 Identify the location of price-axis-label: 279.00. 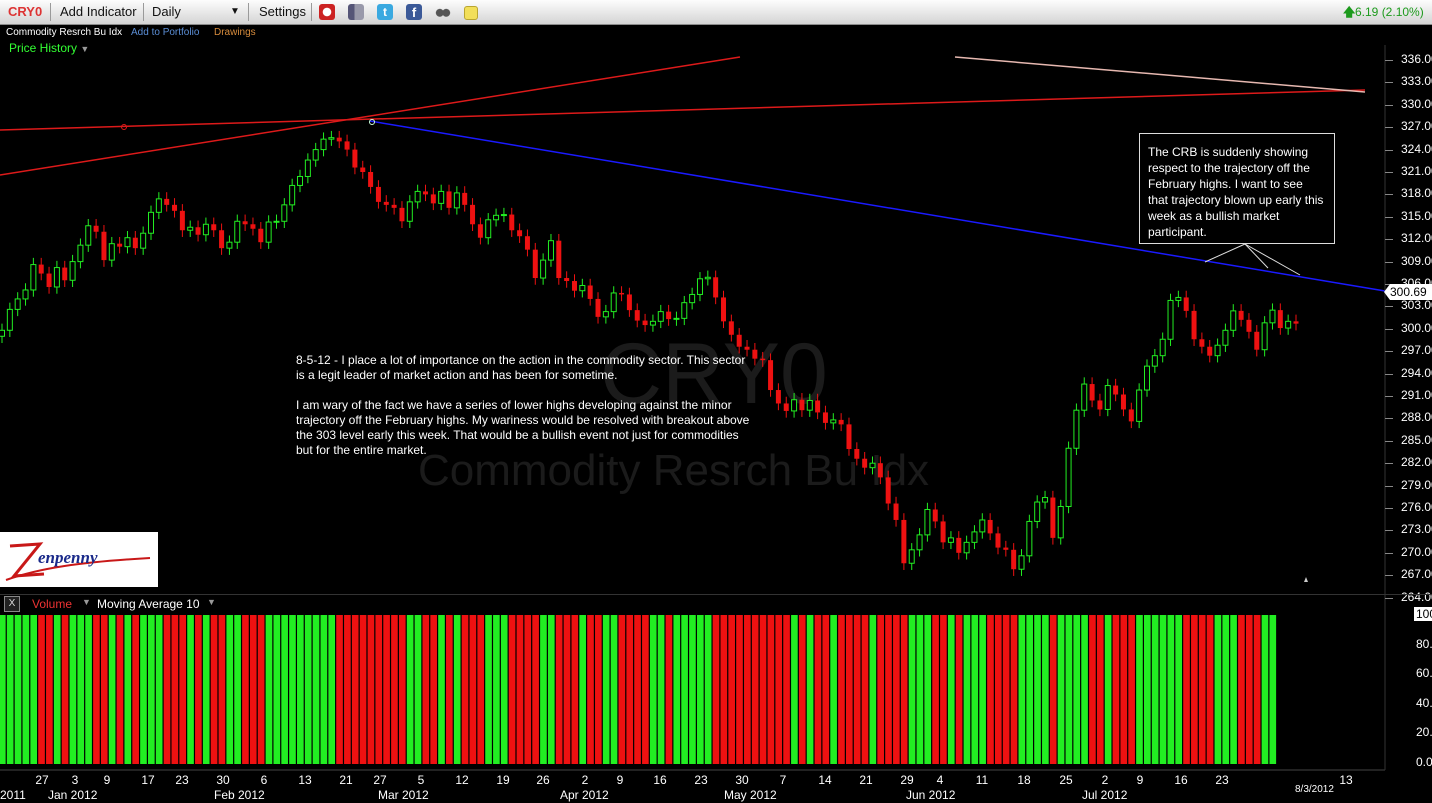
(1416, 484).